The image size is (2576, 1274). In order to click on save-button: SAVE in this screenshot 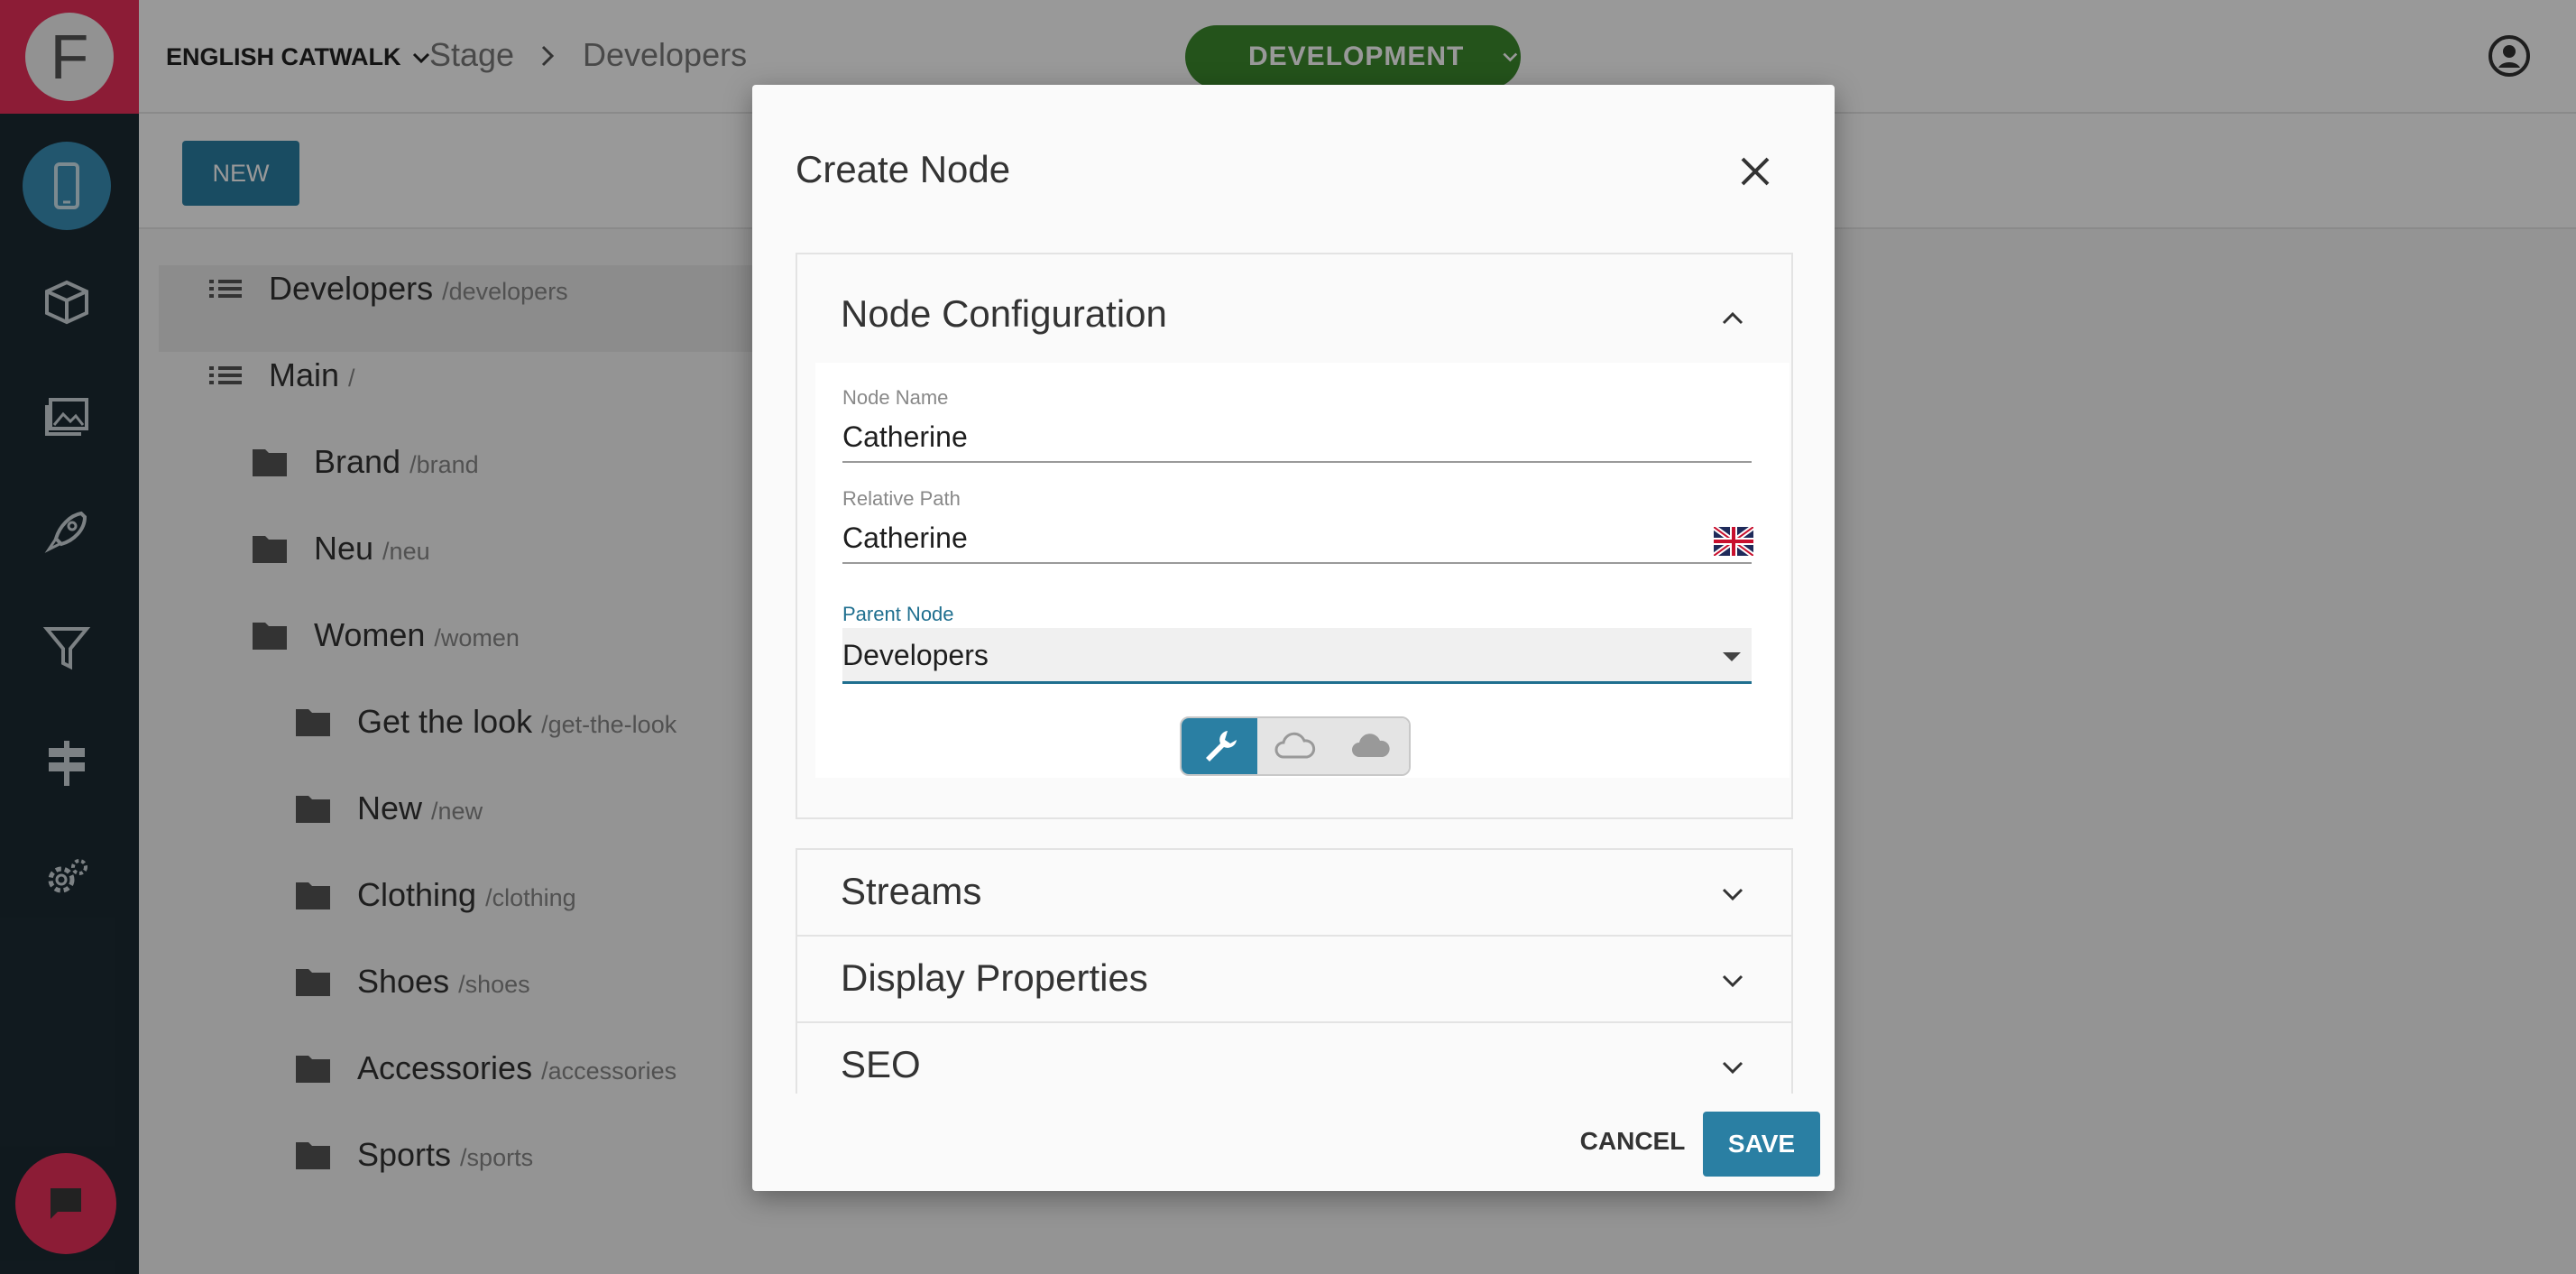, I will do `click(1762, 1144)`.